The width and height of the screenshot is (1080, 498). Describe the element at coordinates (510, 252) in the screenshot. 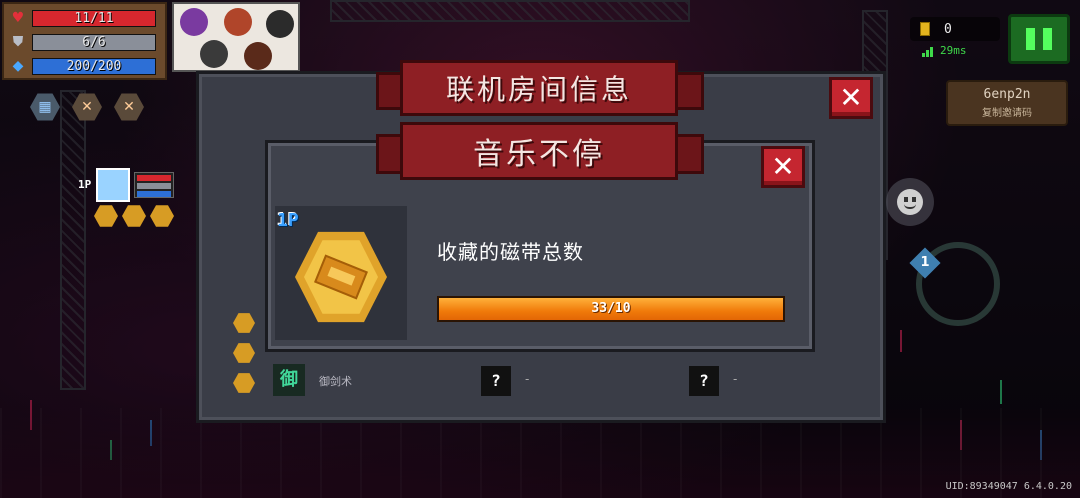

I see `achievement-title: 收藏的磁带总数` at that location.